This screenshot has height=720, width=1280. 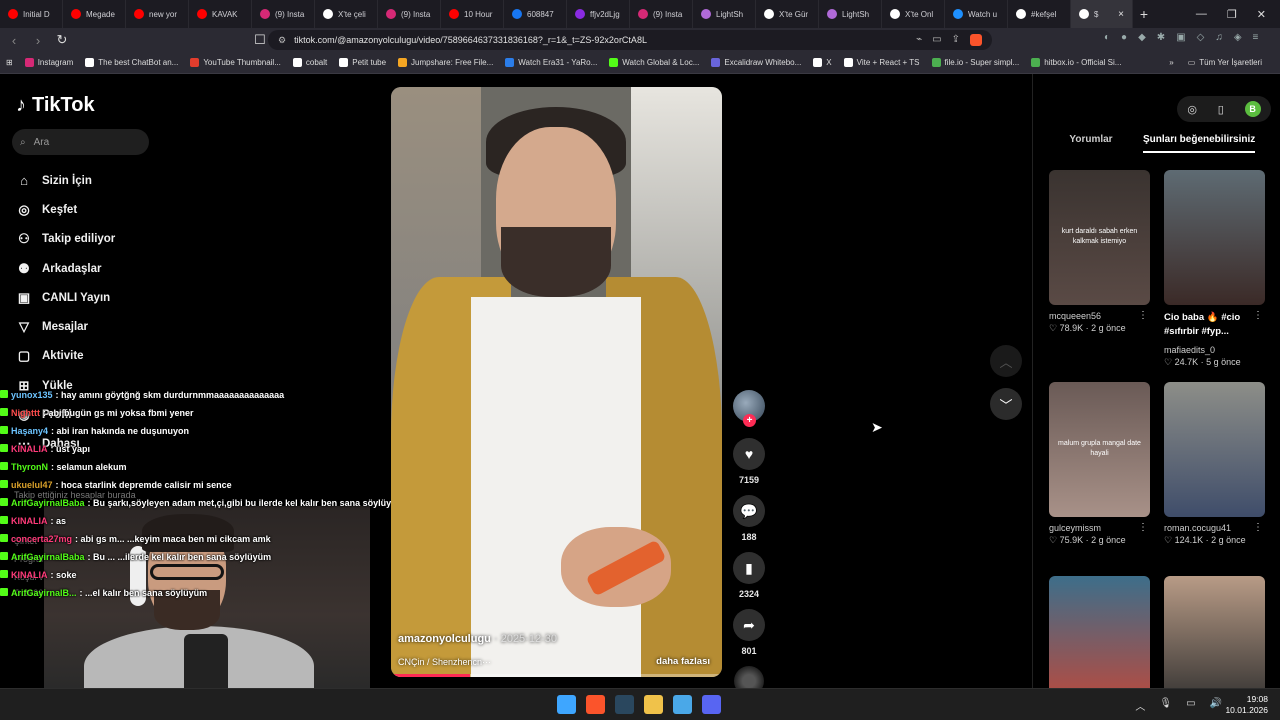 I want to click on sidebar-icon: ▣, so click(x=1180, y=37).